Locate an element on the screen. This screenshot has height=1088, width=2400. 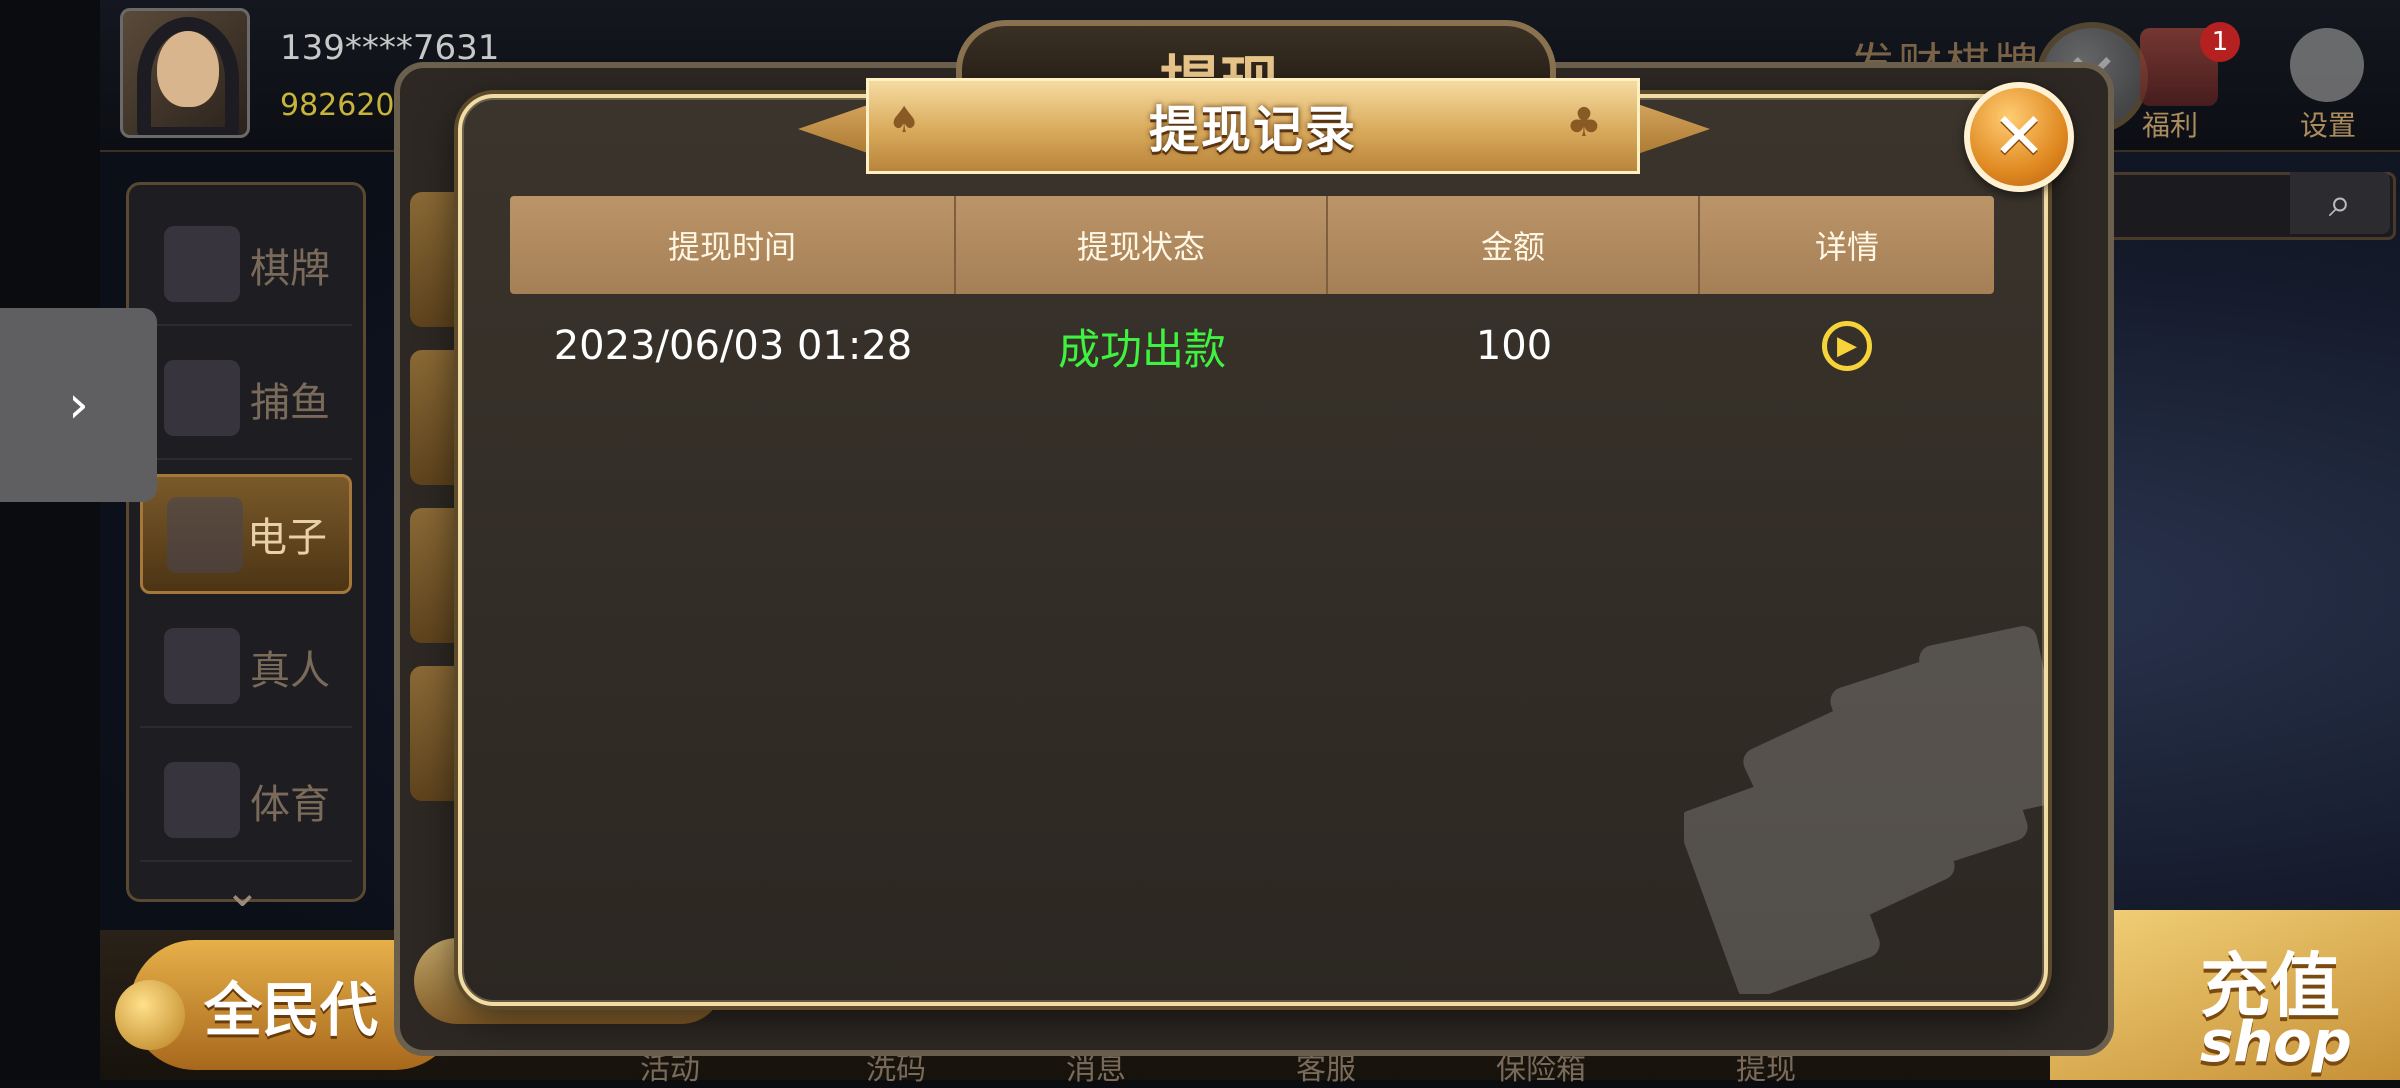
menu-item-label: 电子 is located at coordinates (287, 538).